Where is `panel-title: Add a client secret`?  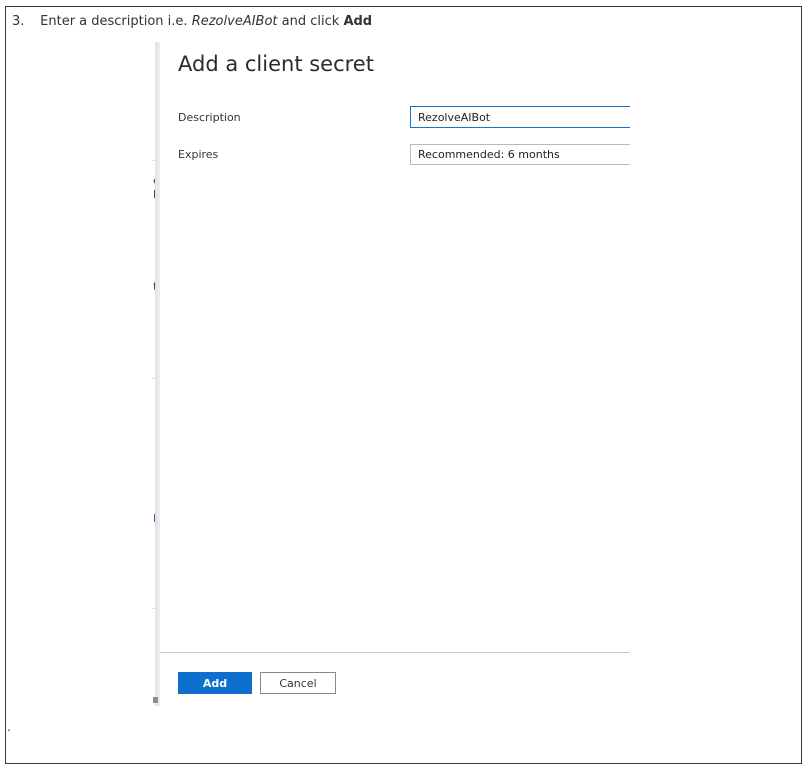
panel-title: Add a client secret is located at coordinates (276, 64).